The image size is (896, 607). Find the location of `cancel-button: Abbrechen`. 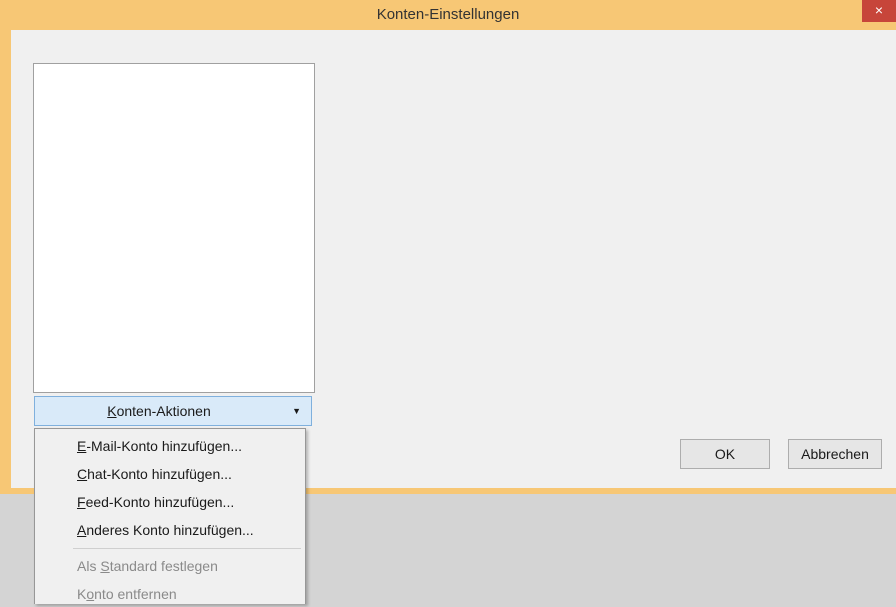

cancel-button: Abbrechen is located at coordinates (835, 454).